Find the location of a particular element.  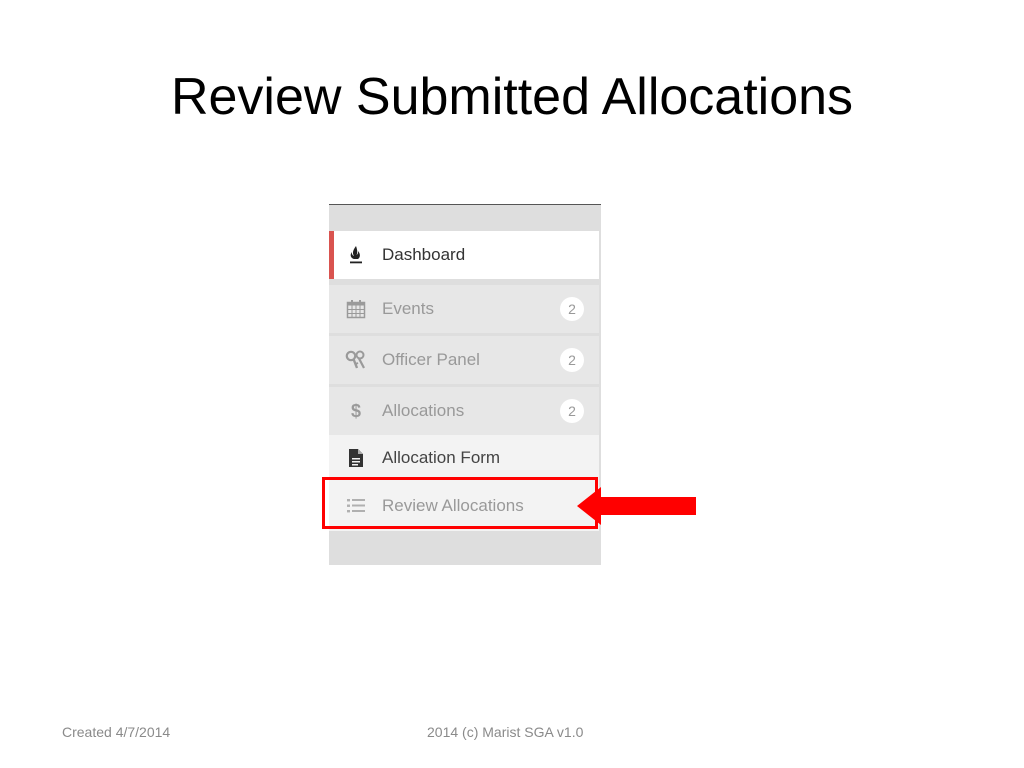

keys-icon is located at coordinates (356, 360).